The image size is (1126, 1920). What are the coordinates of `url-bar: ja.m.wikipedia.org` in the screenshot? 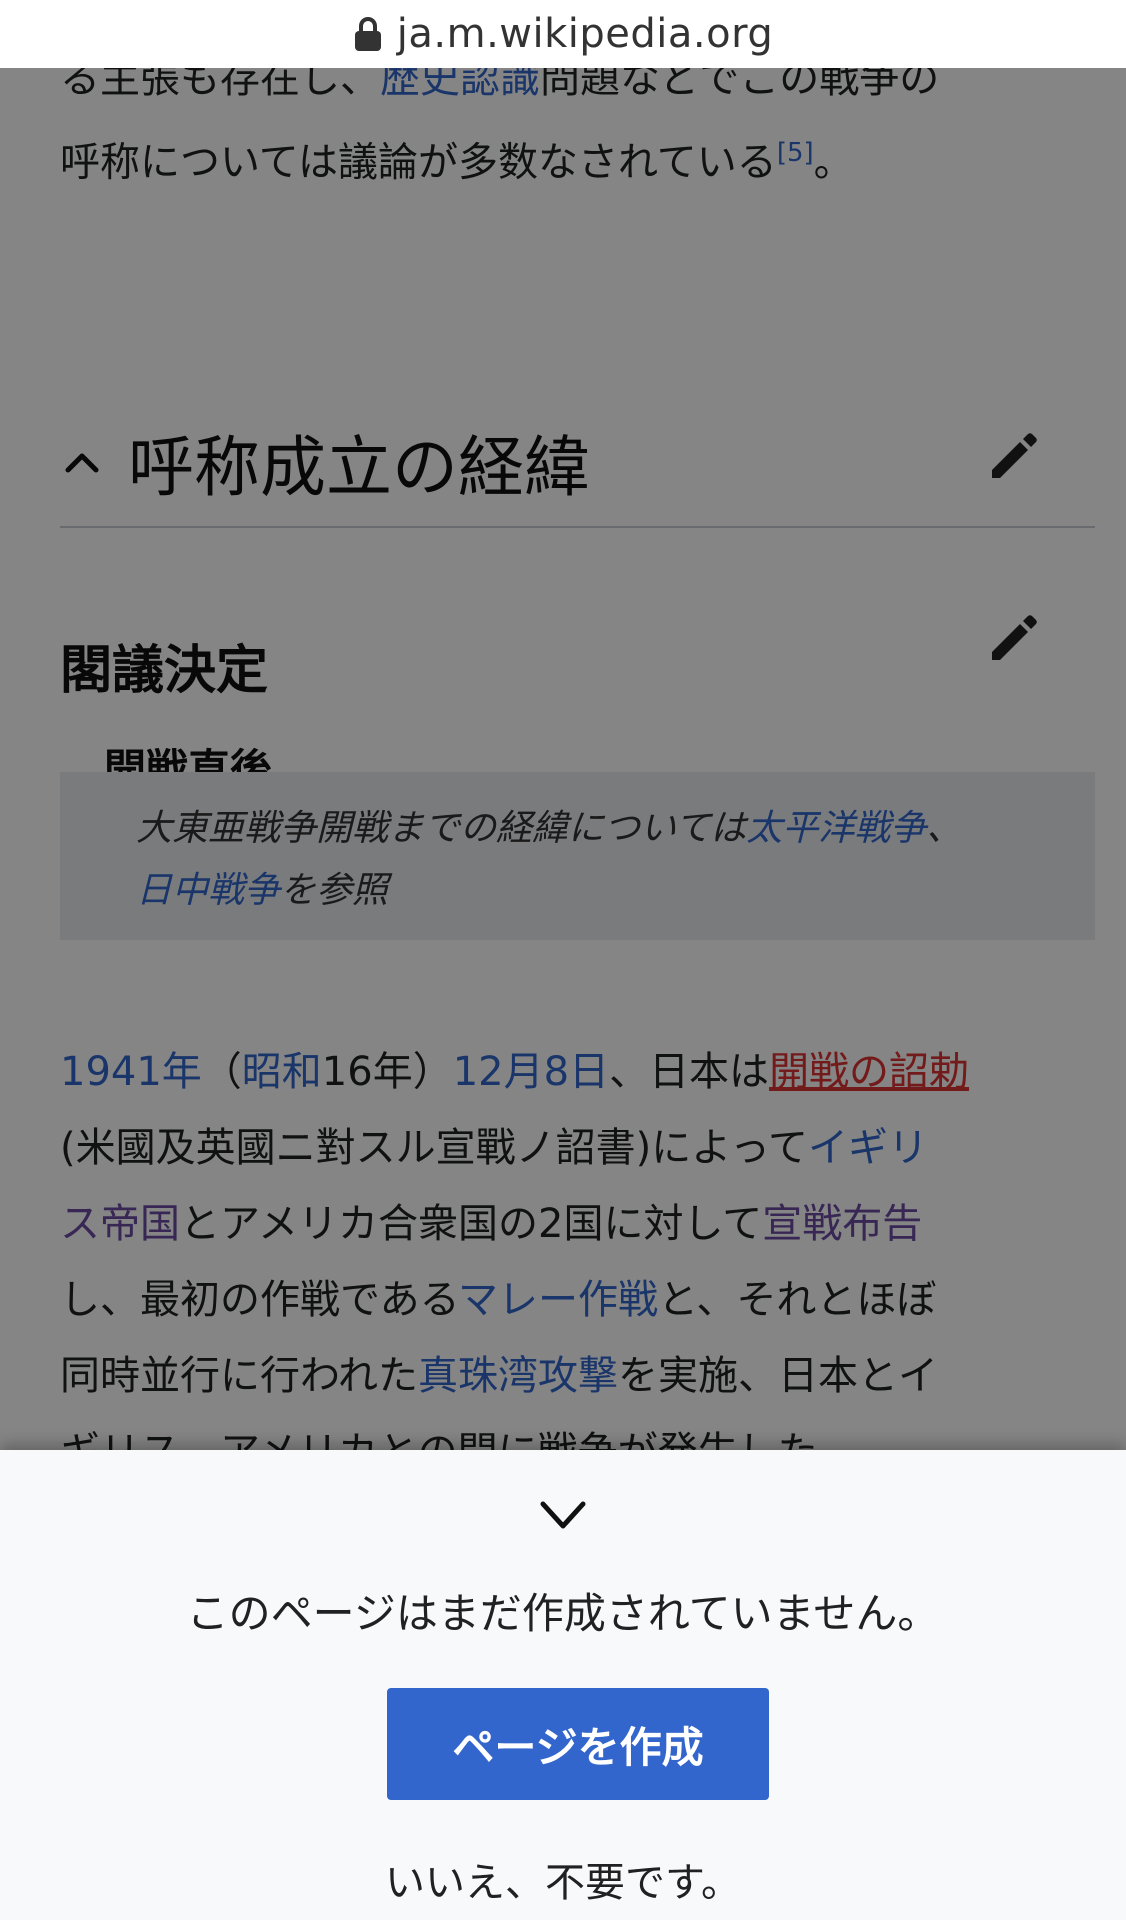 It's located at (563, 34).